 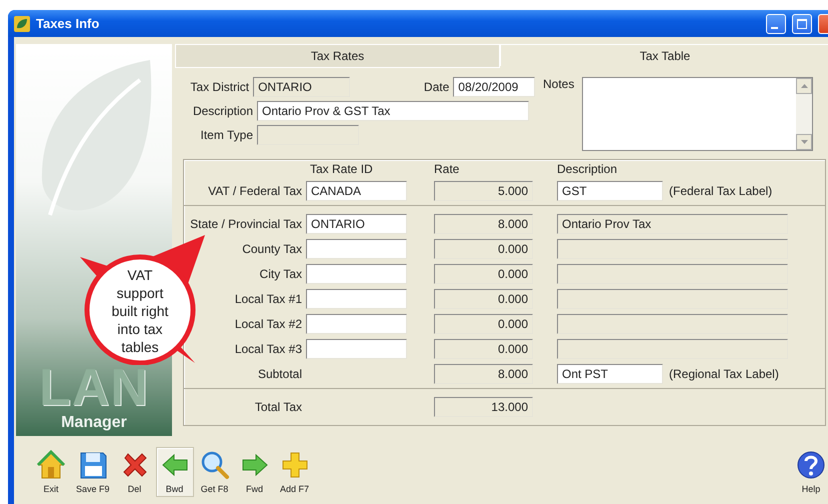 I want to click on scroll-up-button, so click(x=804, y=86).